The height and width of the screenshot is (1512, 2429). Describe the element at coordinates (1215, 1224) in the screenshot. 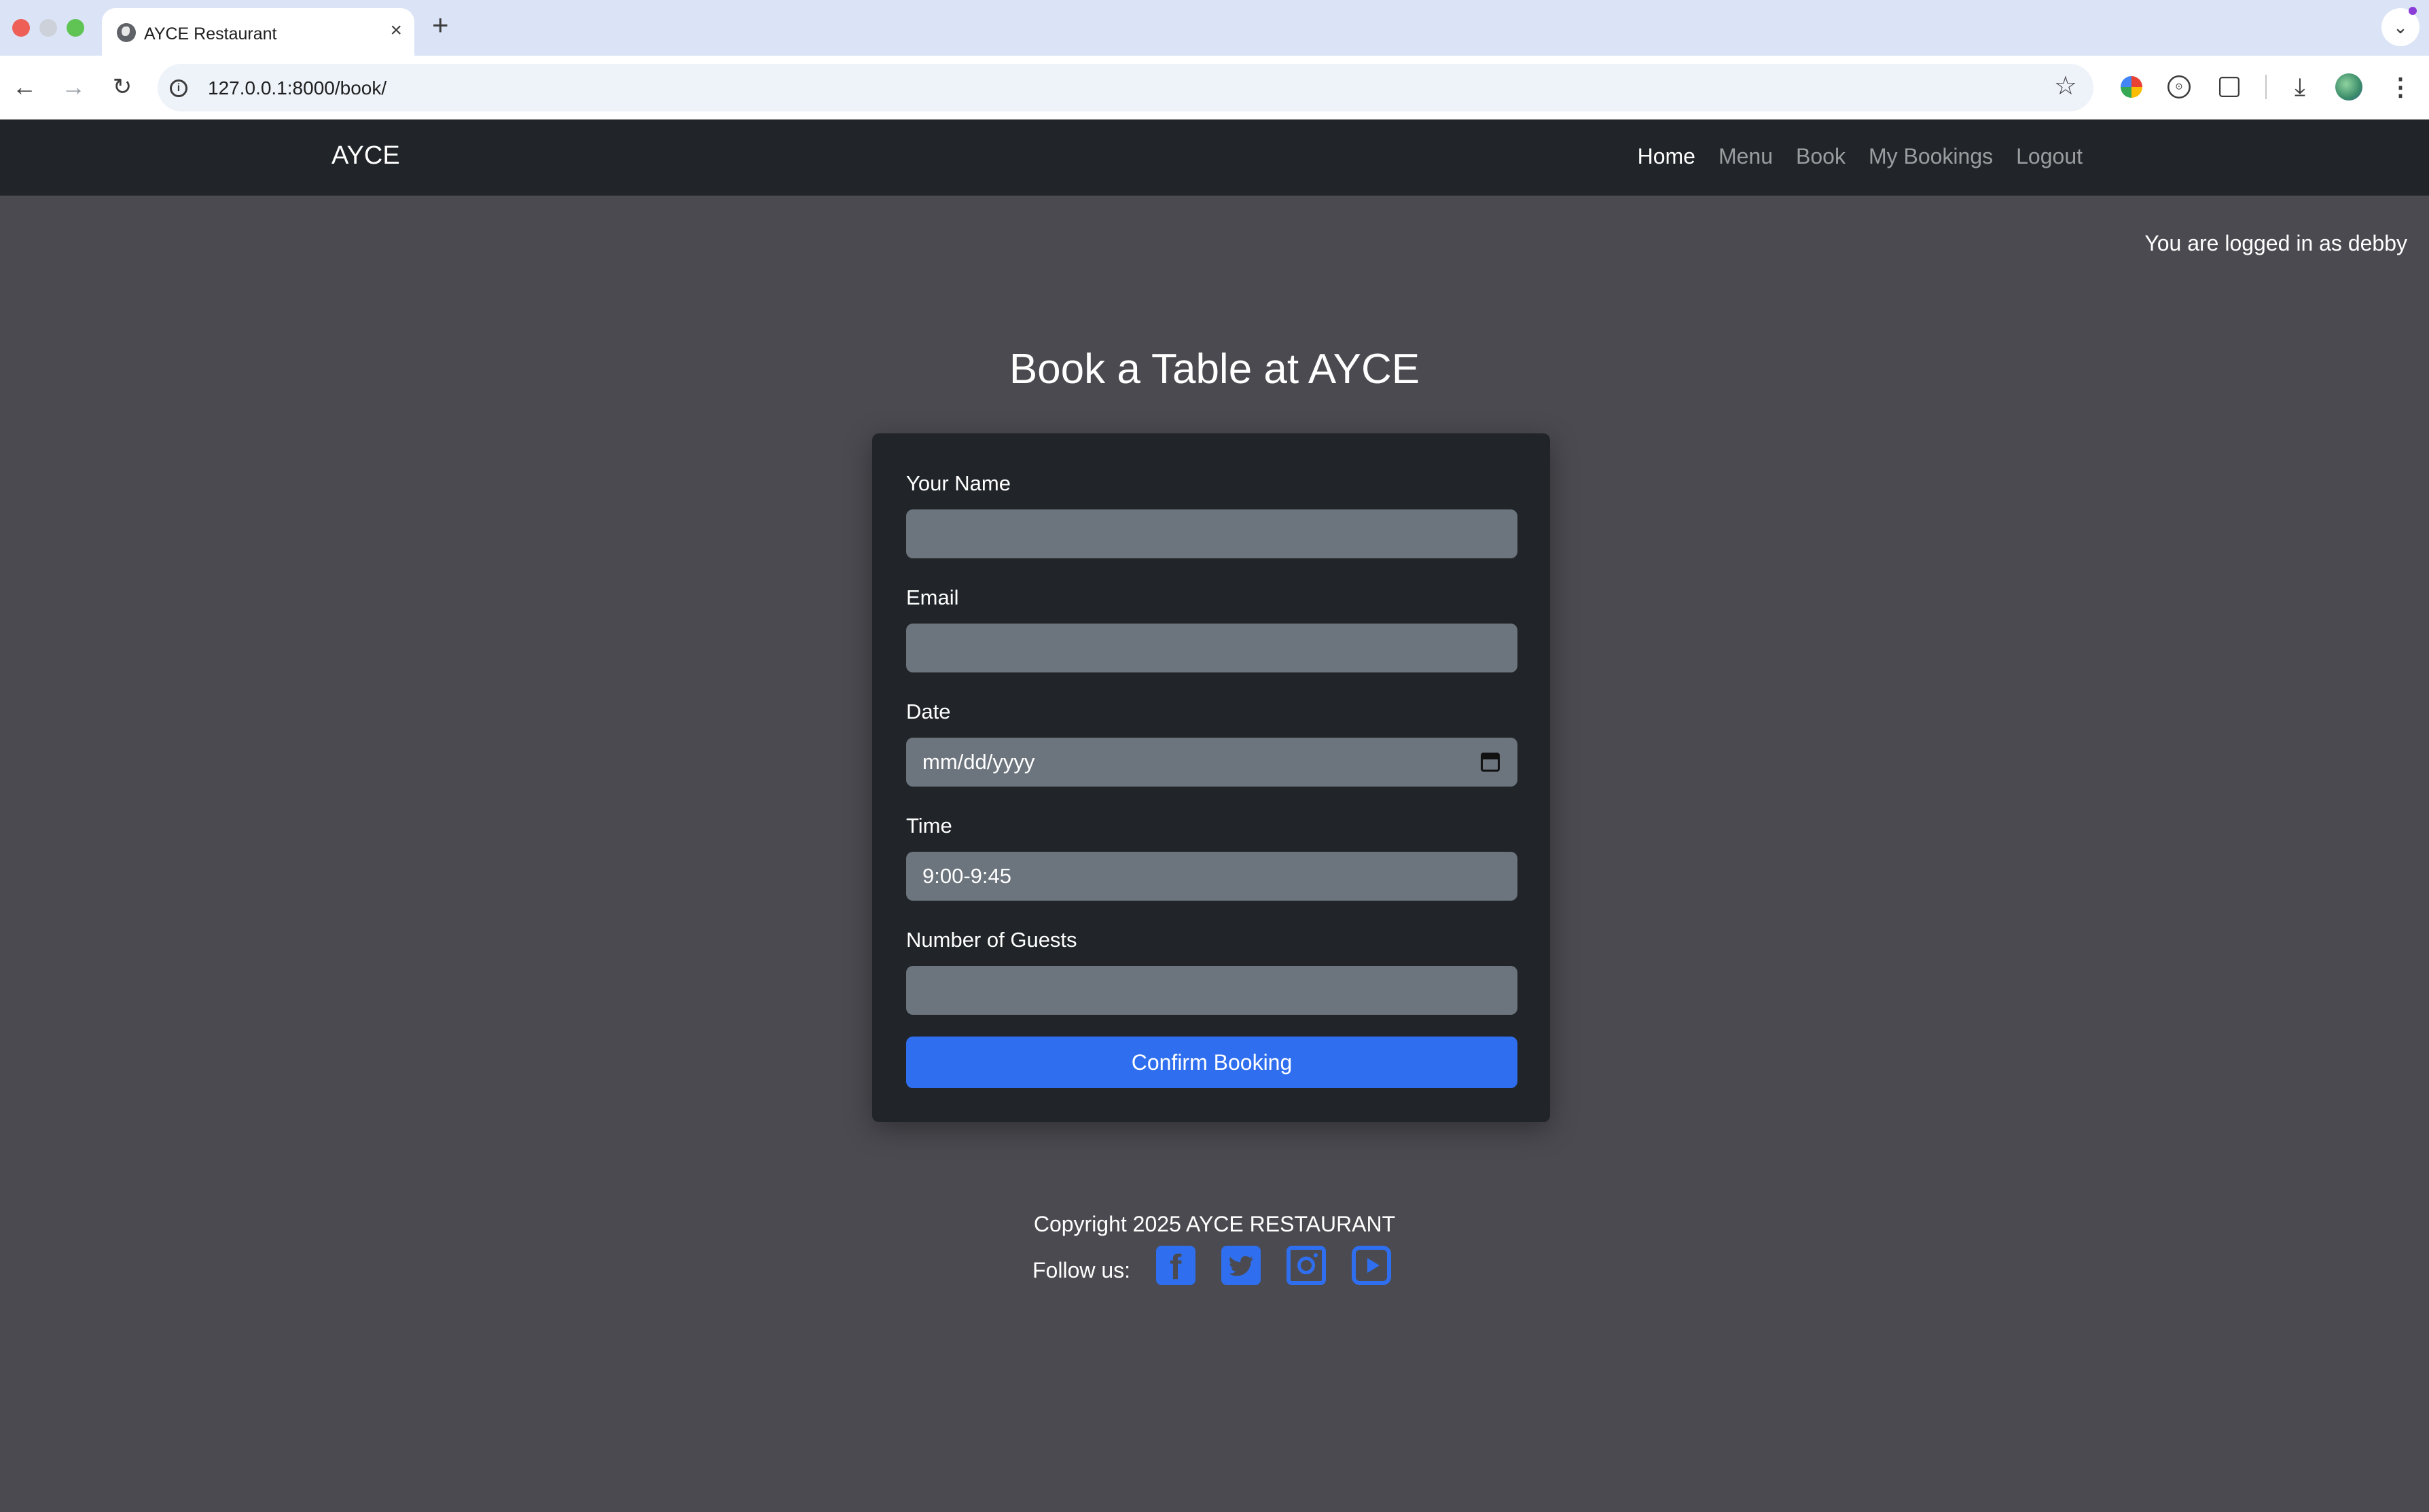

I see `copyright-text: Copyright 2025 AYCE RESTAURANT` at that location.